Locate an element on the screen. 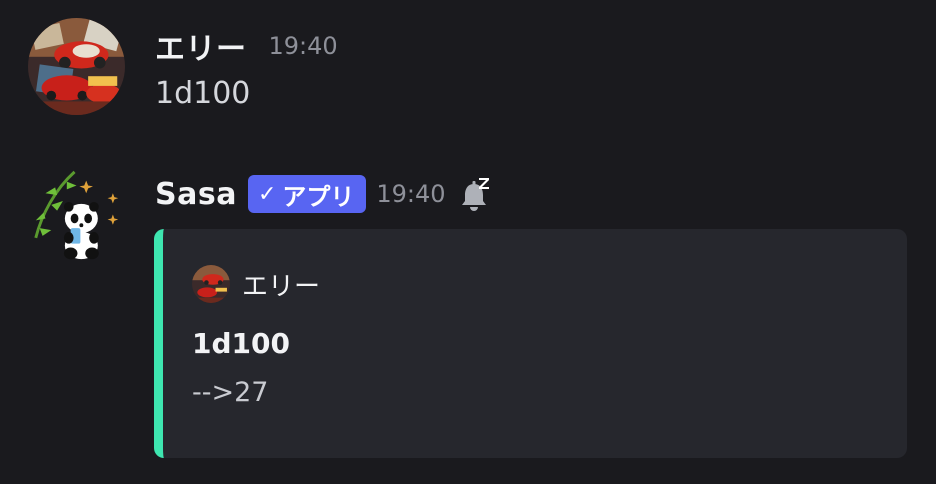 The width and height of the screenshot is (936, 484). app-badge: ✓ アプリ is located at coordinates (307, 194).